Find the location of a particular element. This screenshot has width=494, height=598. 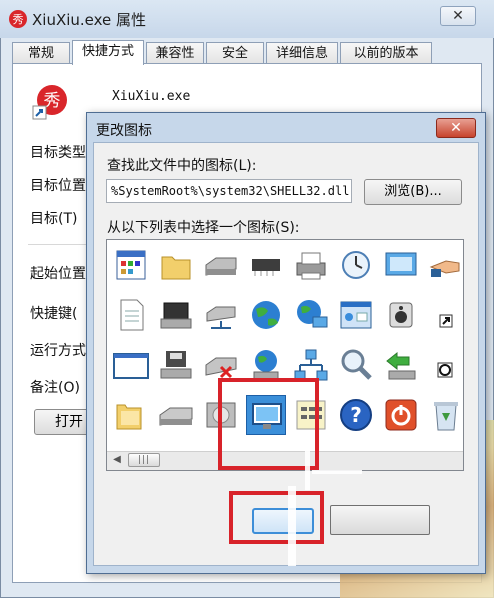

svg-text: 秀 is located at coordinates (18, 19).